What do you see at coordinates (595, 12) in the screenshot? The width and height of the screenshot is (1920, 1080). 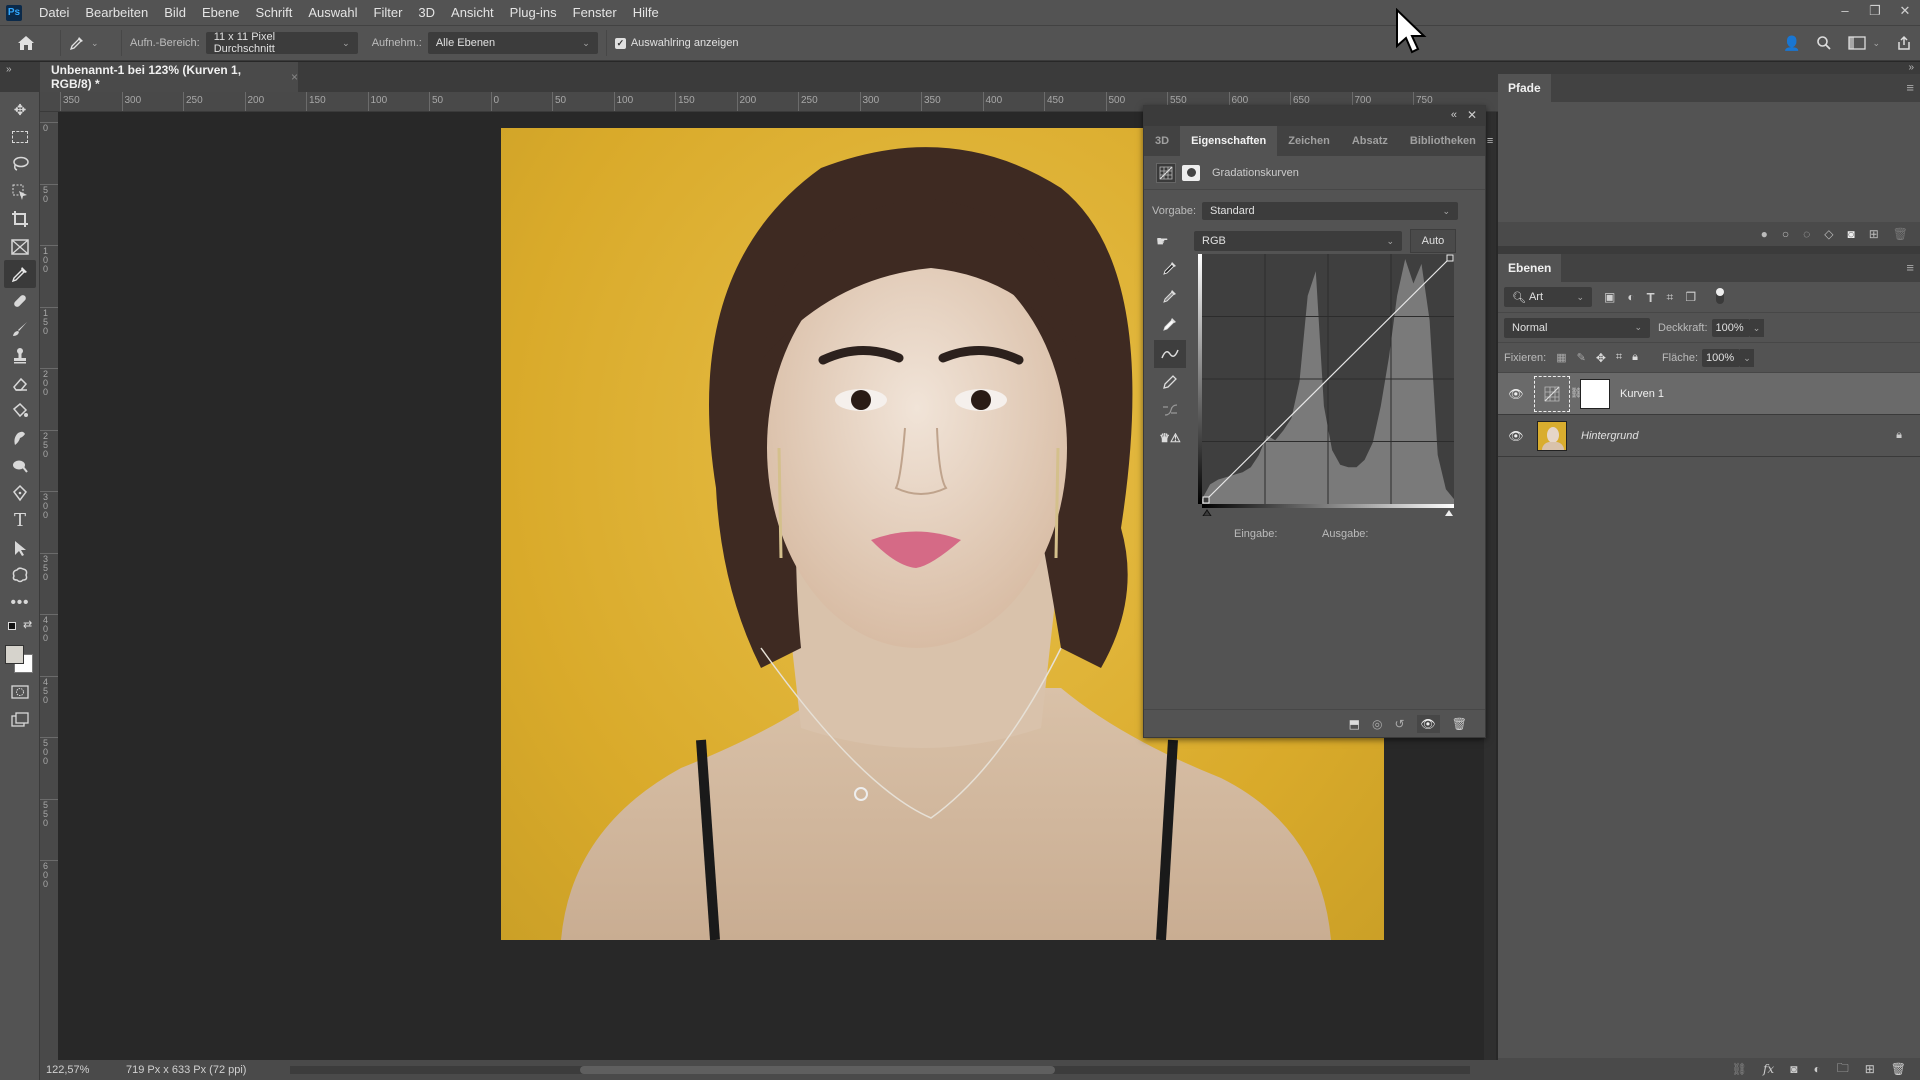 I see `menu-fenster: Fenster` at bounding box center [595, 12].